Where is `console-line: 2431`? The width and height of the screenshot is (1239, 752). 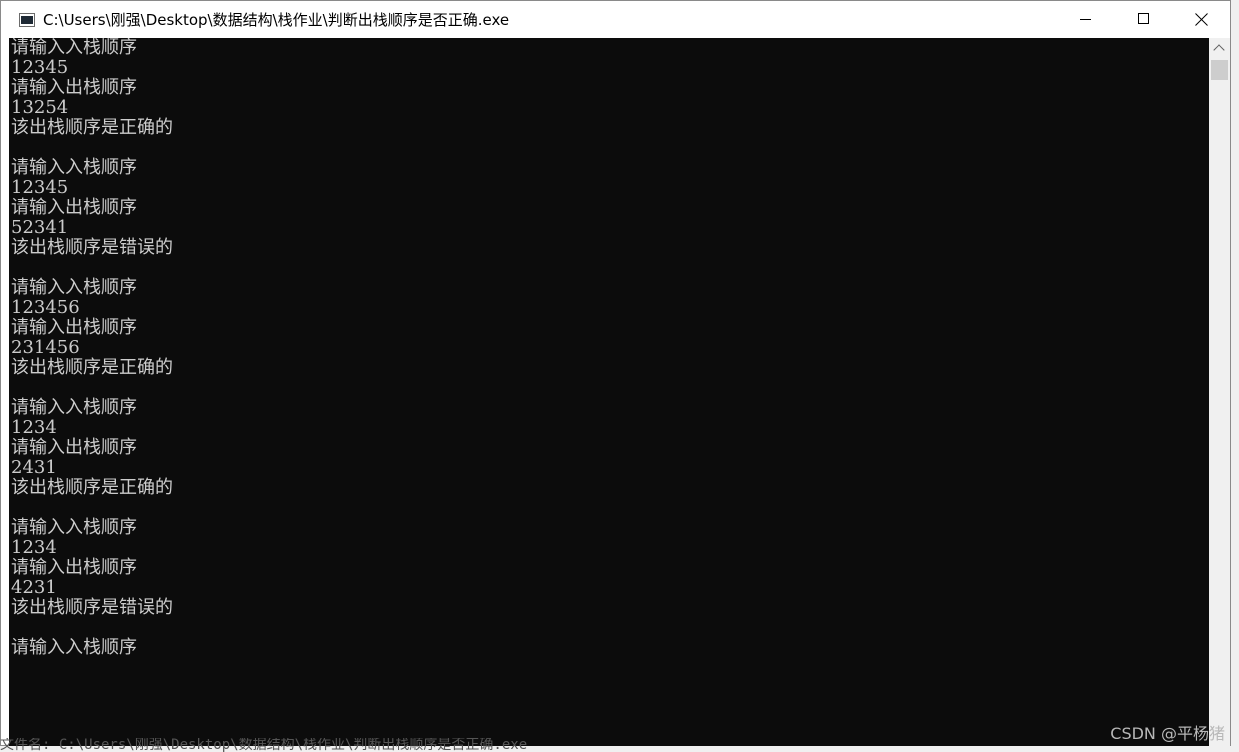 console-line: 2431 is located at coordinates (34, 467).